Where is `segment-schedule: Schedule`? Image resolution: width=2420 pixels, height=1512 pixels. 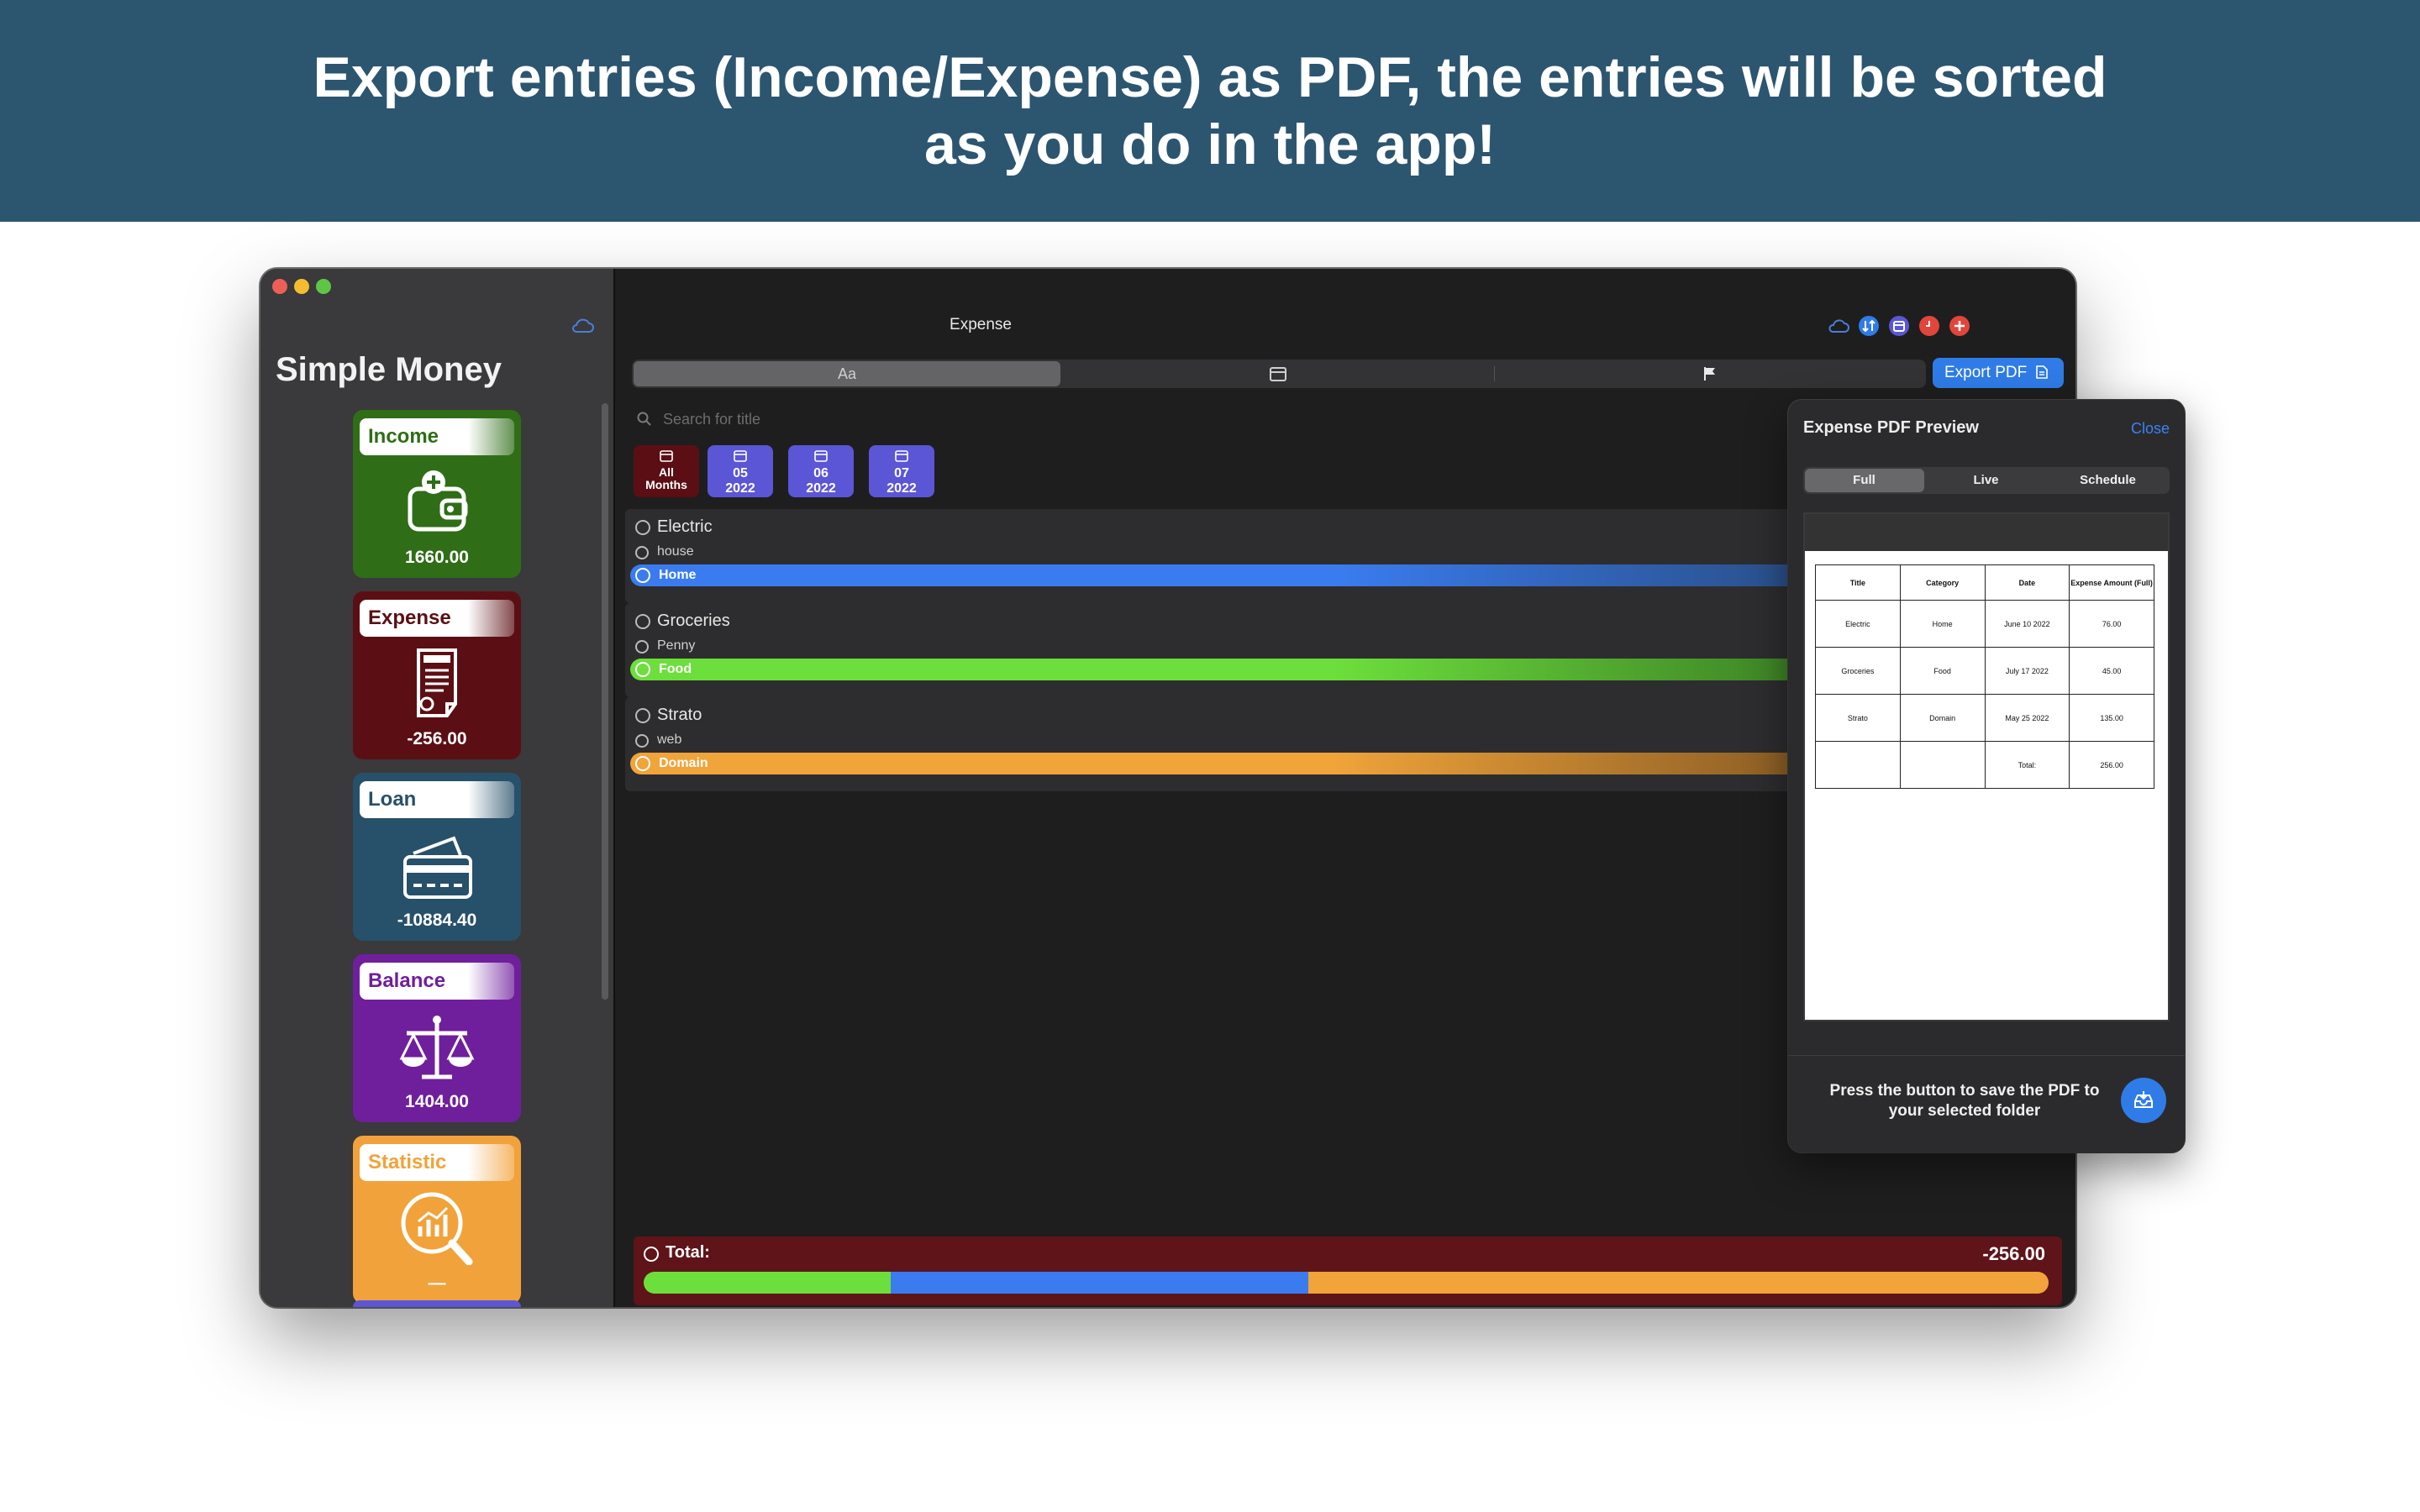
segment-schedule: Schedule is located at coordinates (2108, 480).